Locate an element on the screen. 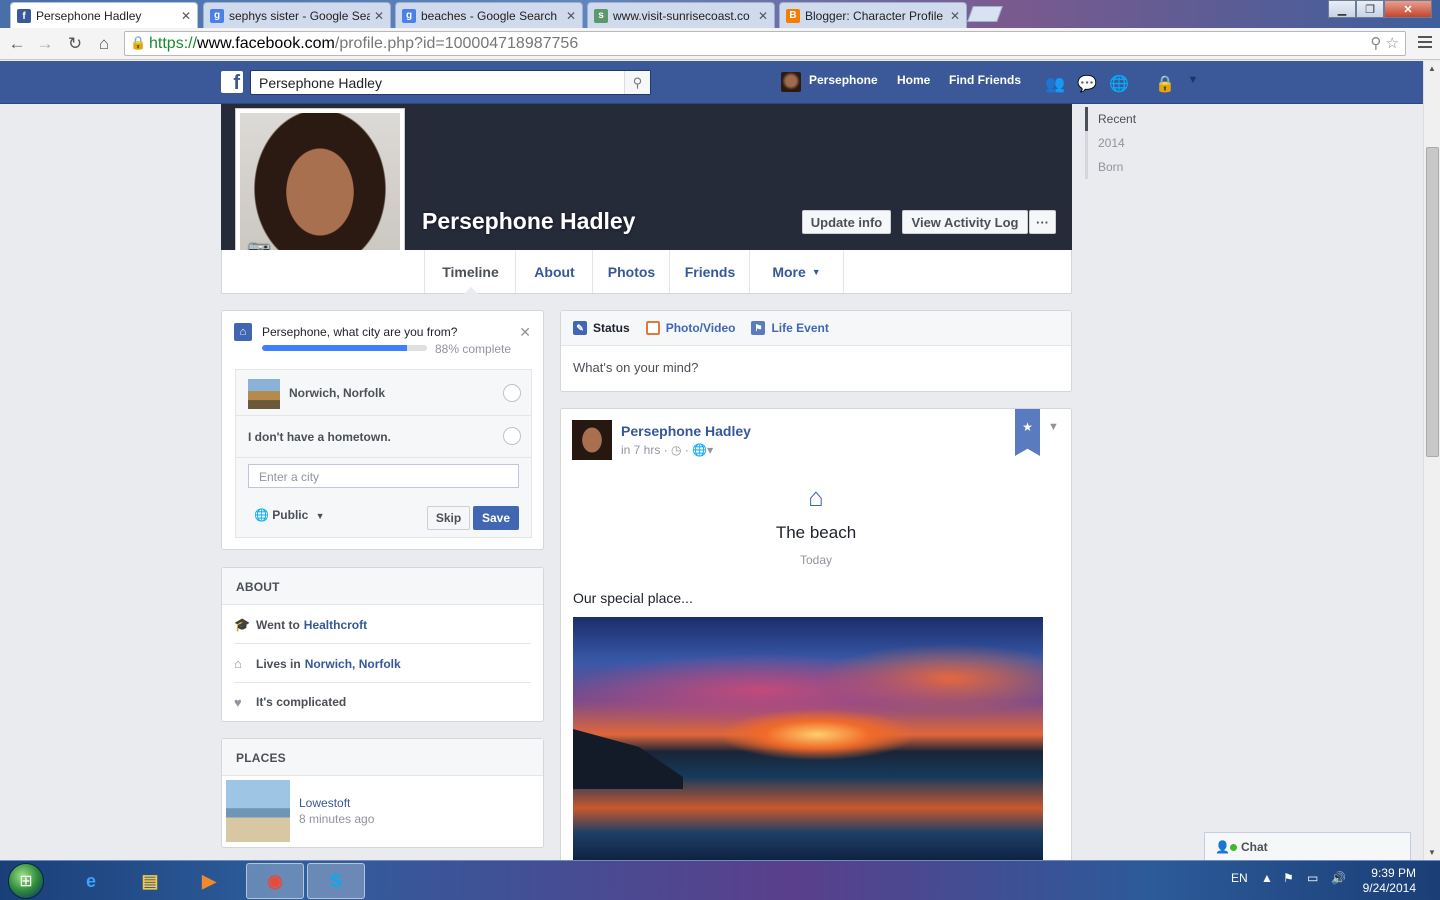 Image resolution: width=1440 pixels, height=900 pixels. post-avatar is located at coordinates (592, 440).